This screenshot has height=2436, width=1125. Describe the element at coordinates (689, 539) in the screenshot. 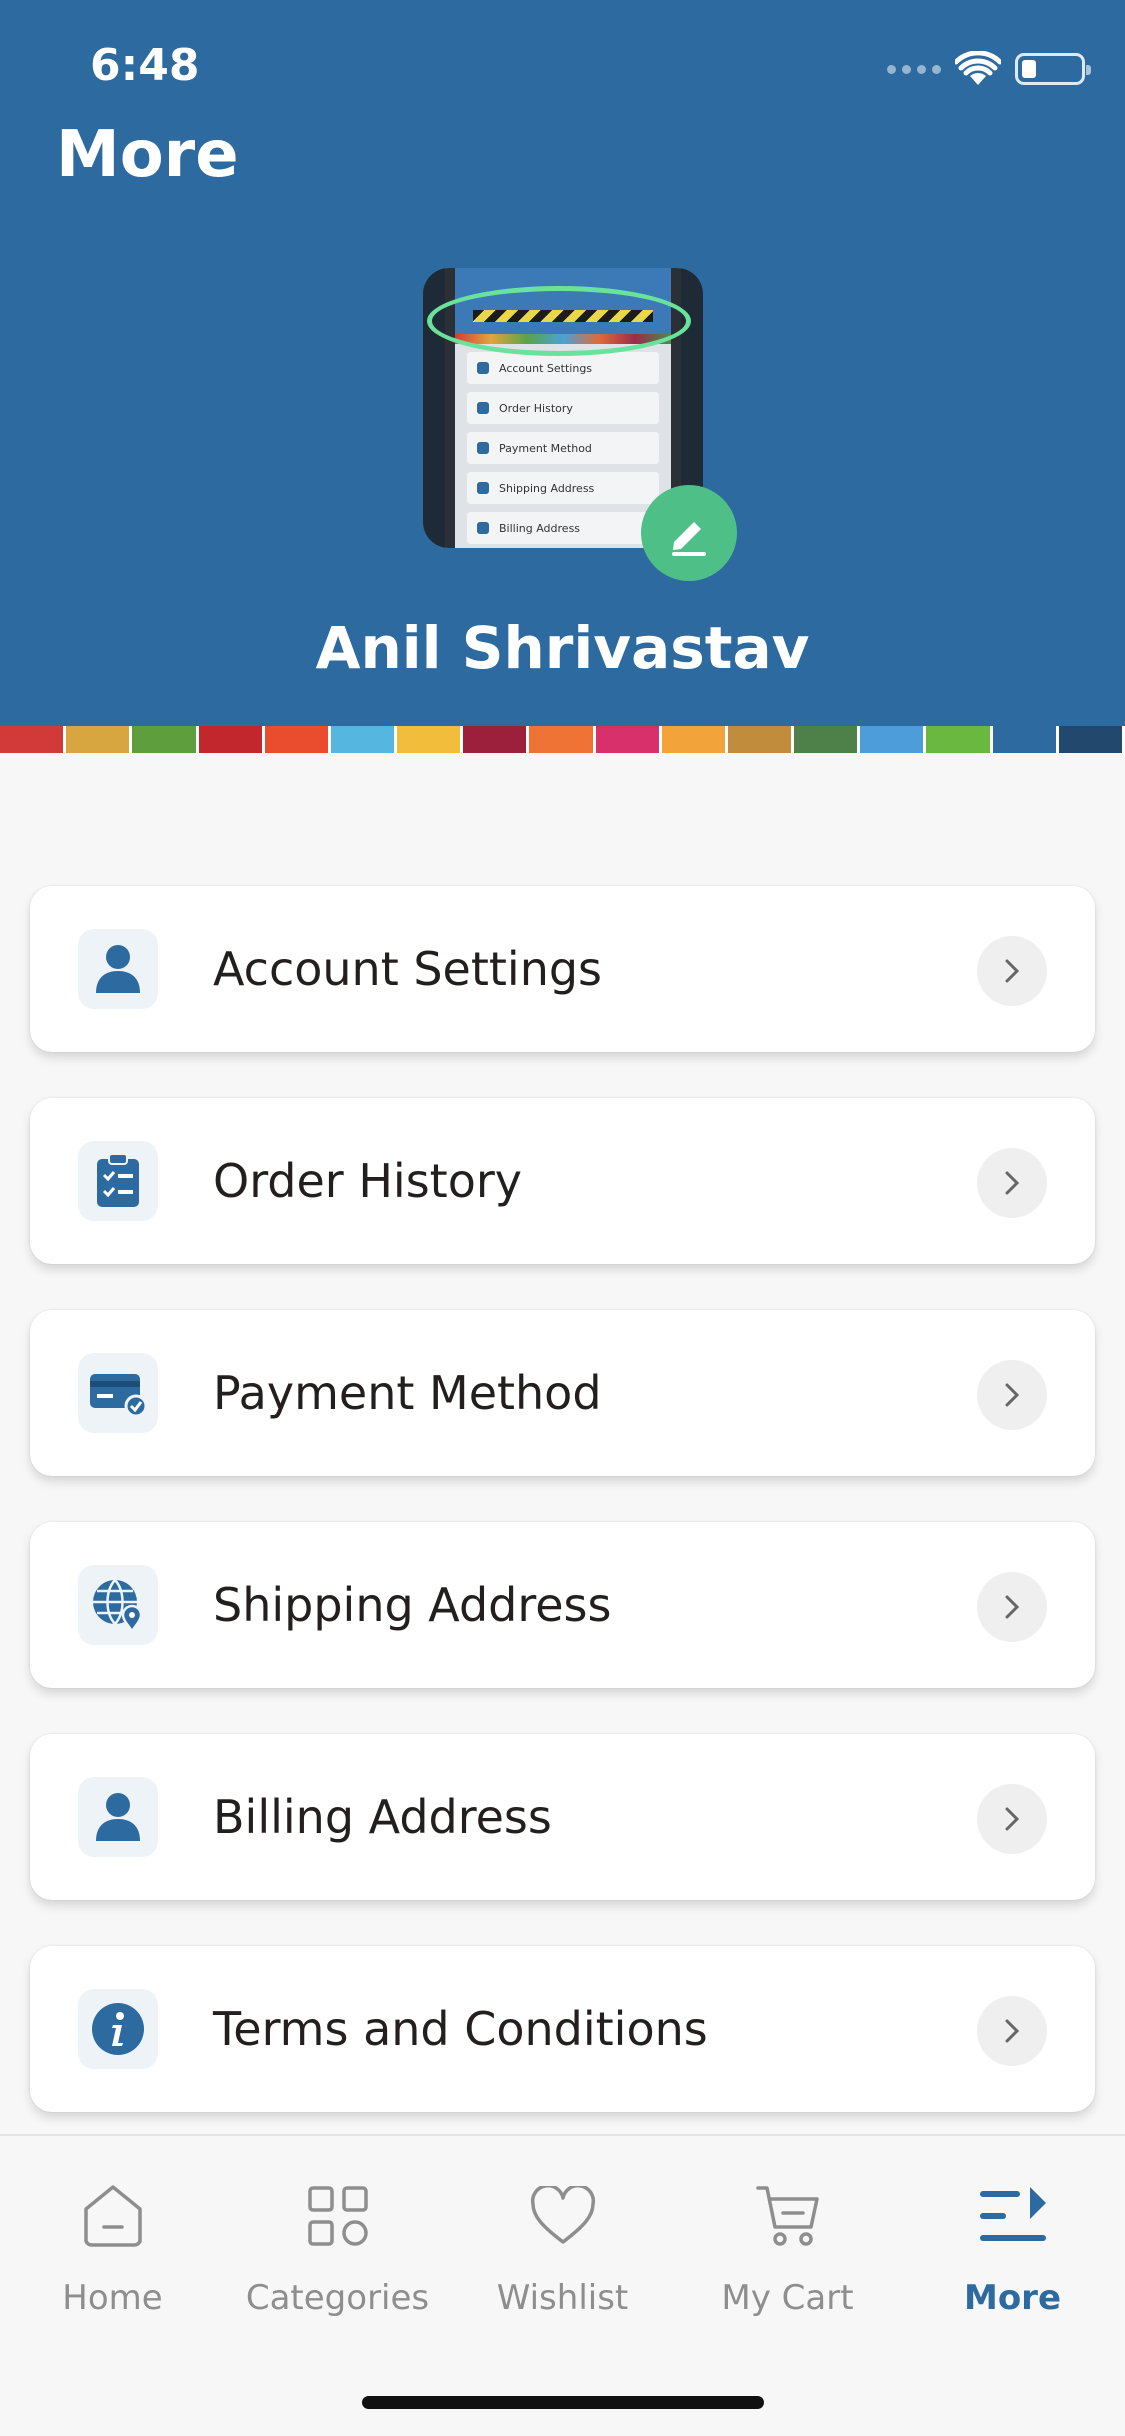

I see `pencil-icon` at that location.